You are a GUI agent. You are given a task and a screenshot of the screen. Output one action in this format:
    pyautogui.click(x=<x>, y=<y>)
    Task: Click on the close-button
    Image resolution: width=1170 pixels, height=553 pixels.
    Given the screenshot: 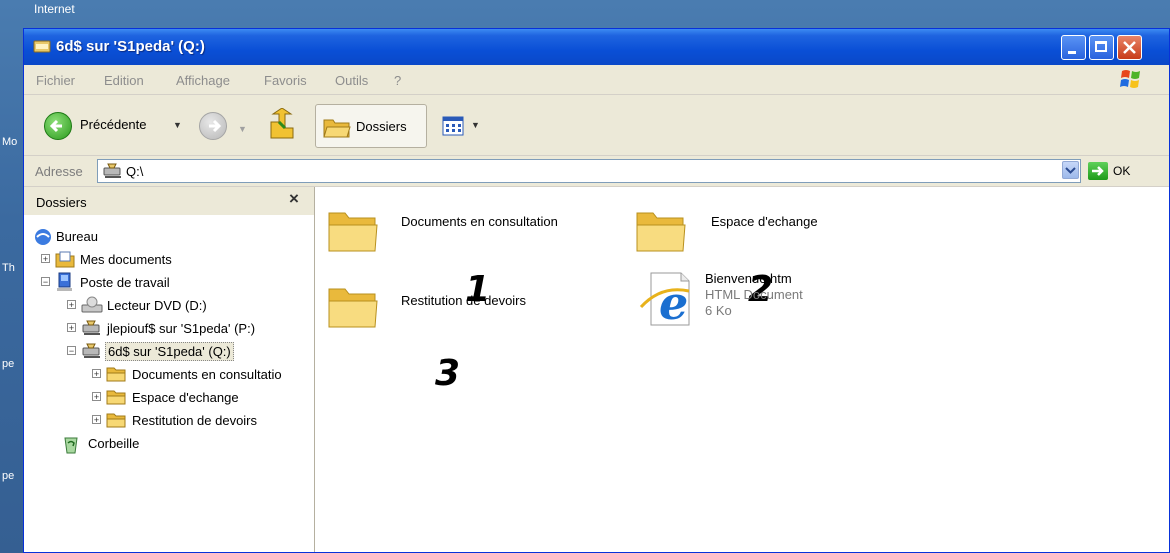 What is the action you would take?
    pyautogui.click(x=1129, y=47)
    